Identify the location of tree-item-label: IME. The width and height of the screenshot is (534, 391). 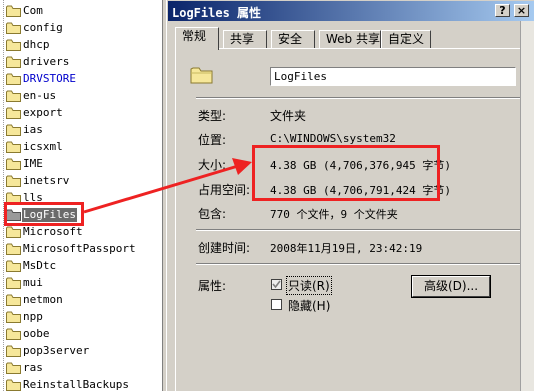
(33, 163).